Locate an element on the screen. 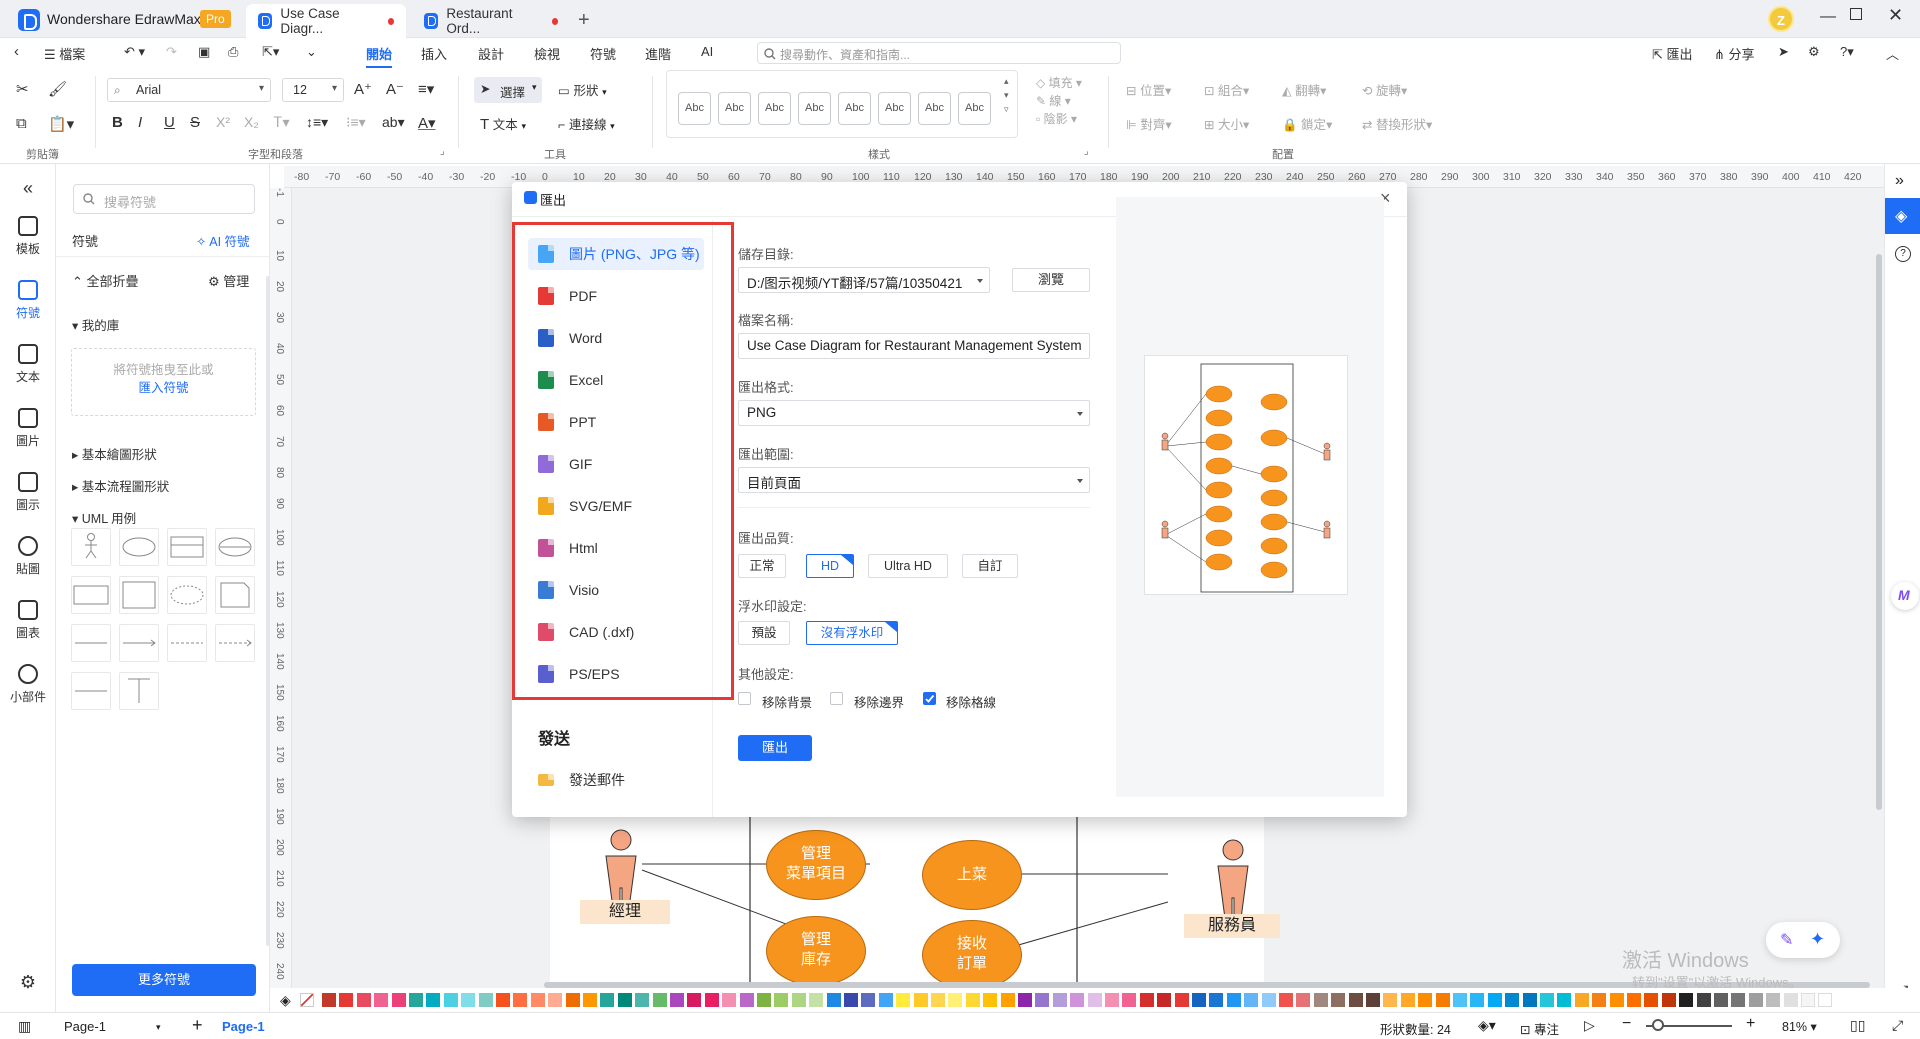 This screenshot has width=1920, height=1039. more-symbols-button: 更多符號 is located at coordinates (164, 980).